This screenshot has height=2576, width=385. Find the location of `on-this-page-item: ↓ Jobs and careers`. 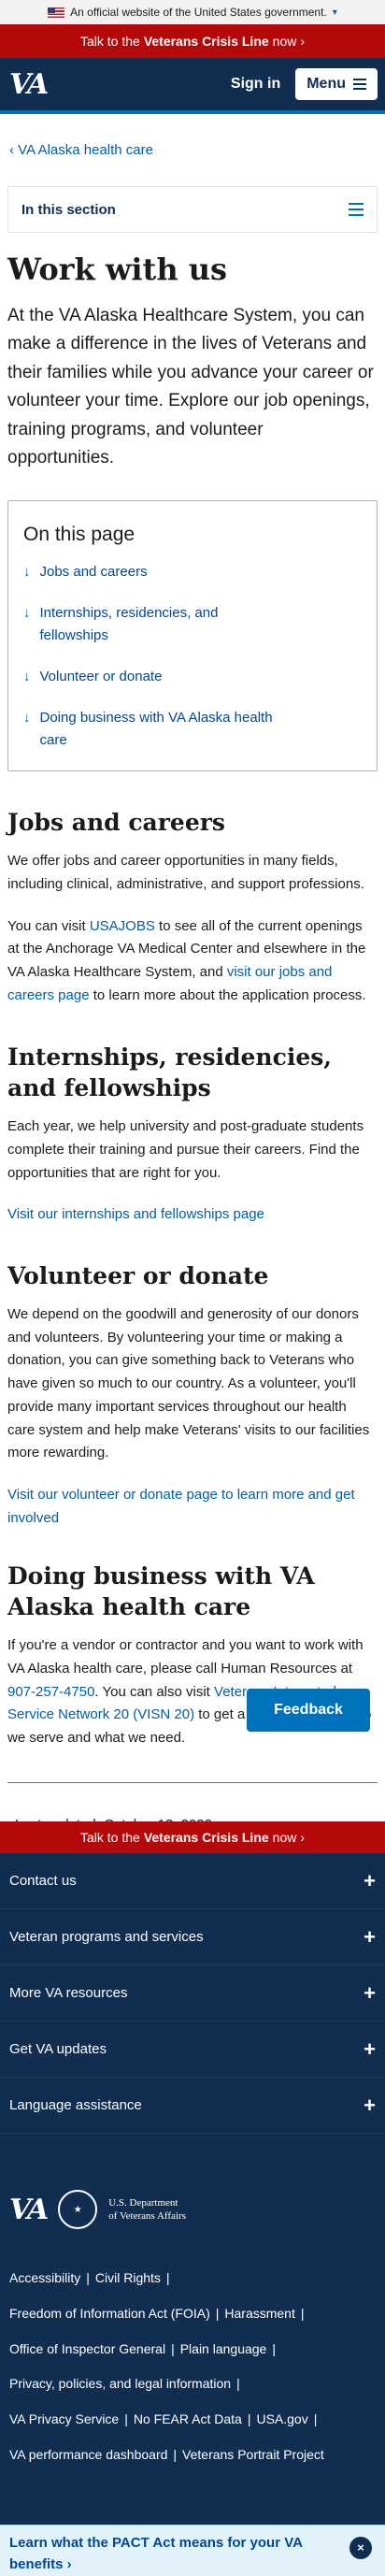

on-this-page-item: ↓ Jobs and careers is located at coordinates (192, 572).